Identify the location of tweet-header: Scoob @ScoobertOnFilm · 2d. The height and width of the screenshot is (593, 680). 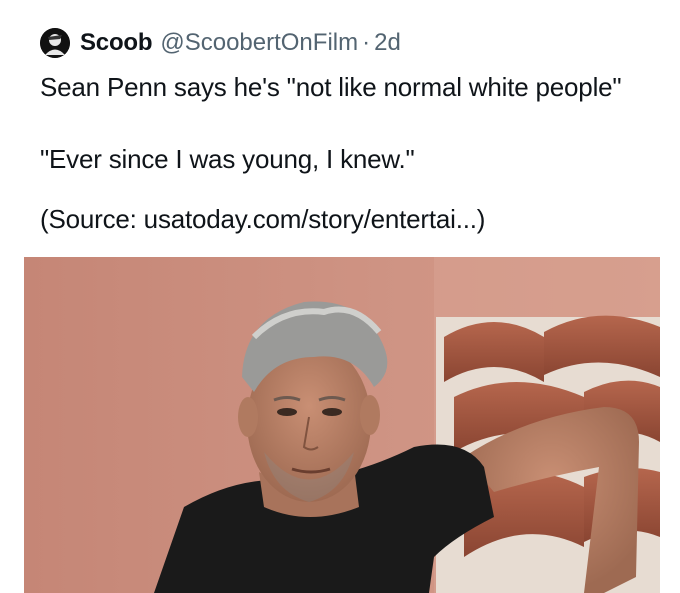
(220, 43).